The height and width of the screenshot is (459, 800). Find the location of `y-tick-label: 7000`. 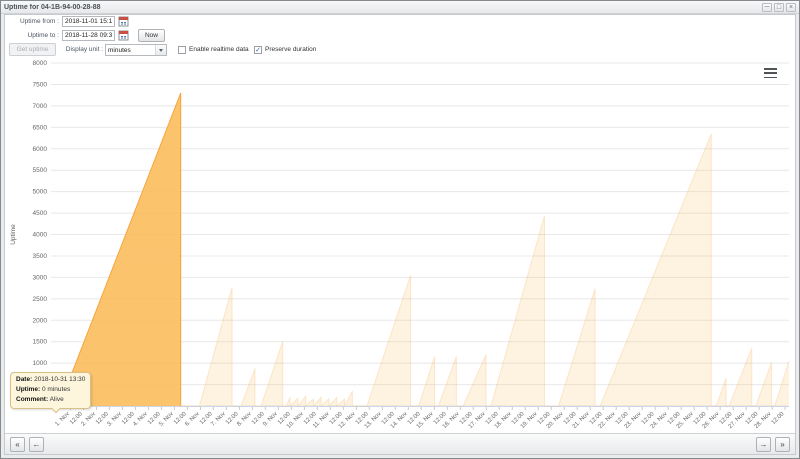

y-tick-label: 7000 is located at coordinates (40, 106).